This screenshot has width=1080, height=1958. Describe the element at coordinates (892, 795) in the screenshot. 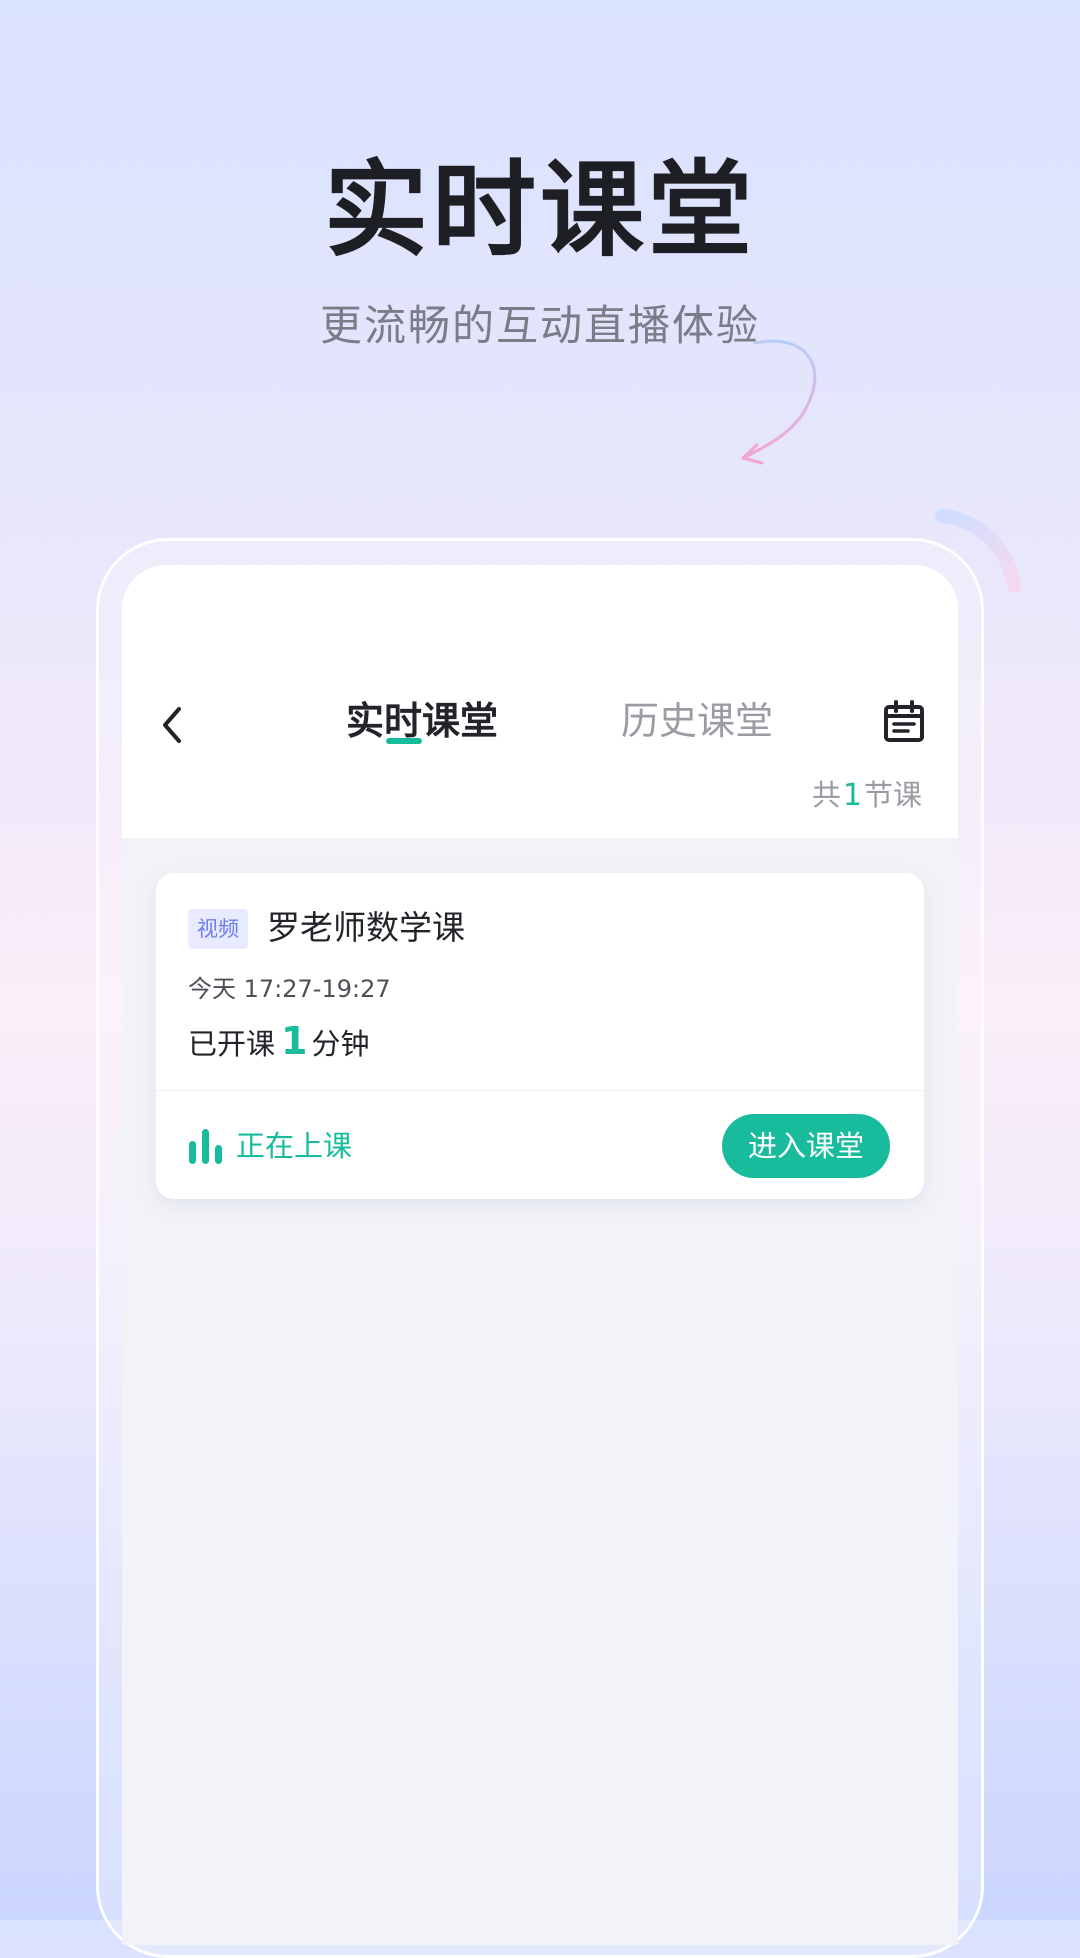

I see `lesson-count-suffix: 节课` at that location.